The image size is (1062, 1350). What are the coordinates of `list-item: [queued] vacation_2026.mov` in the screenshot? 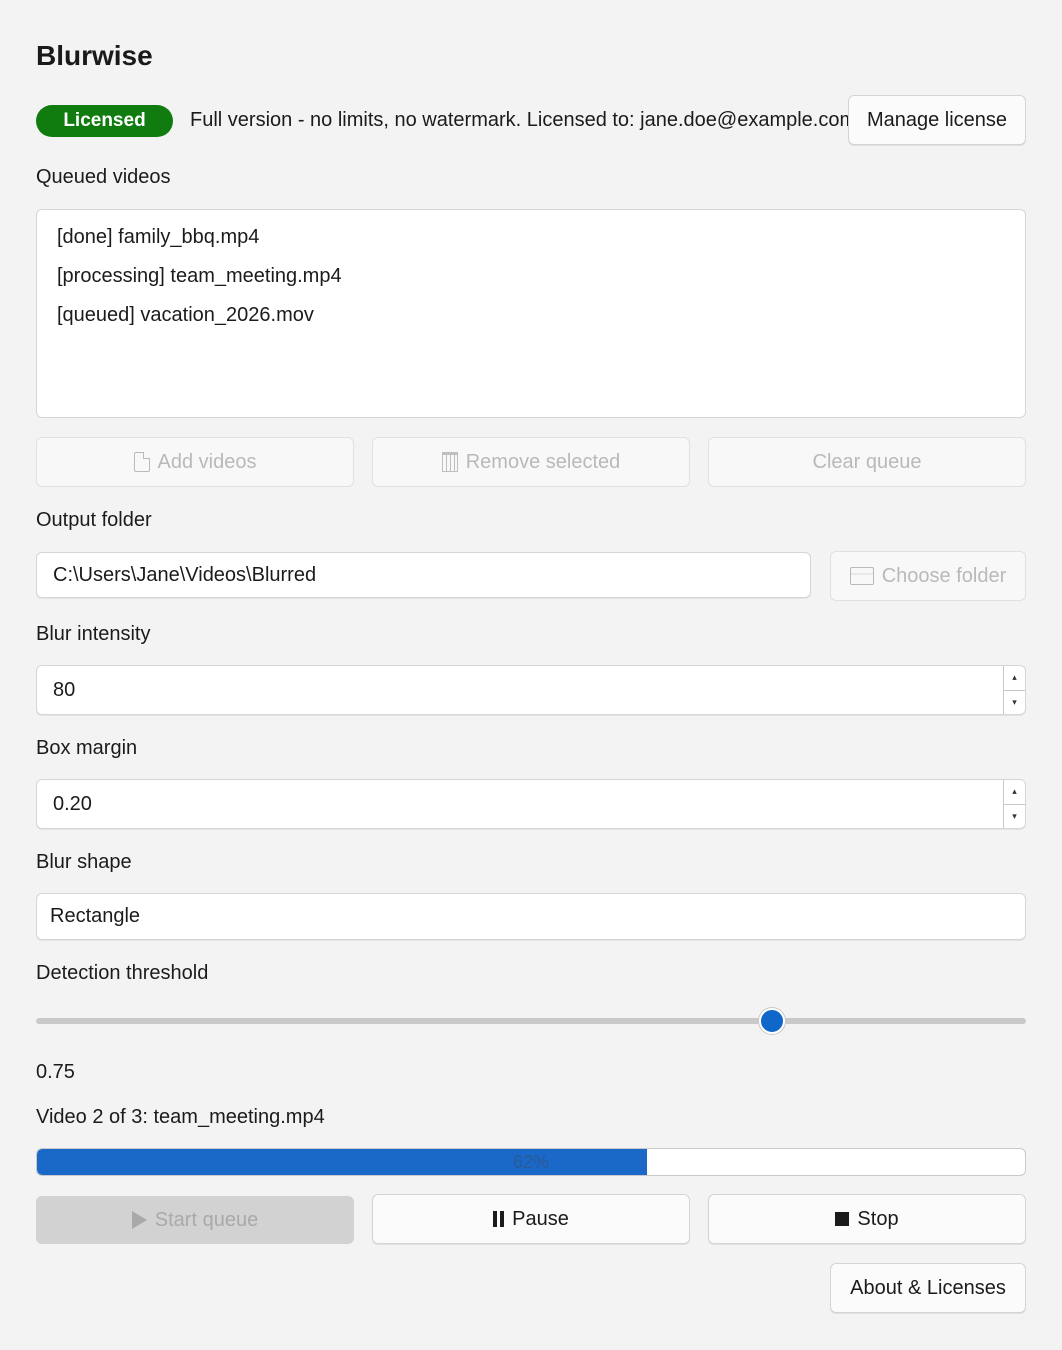 It's located at (531, 321).